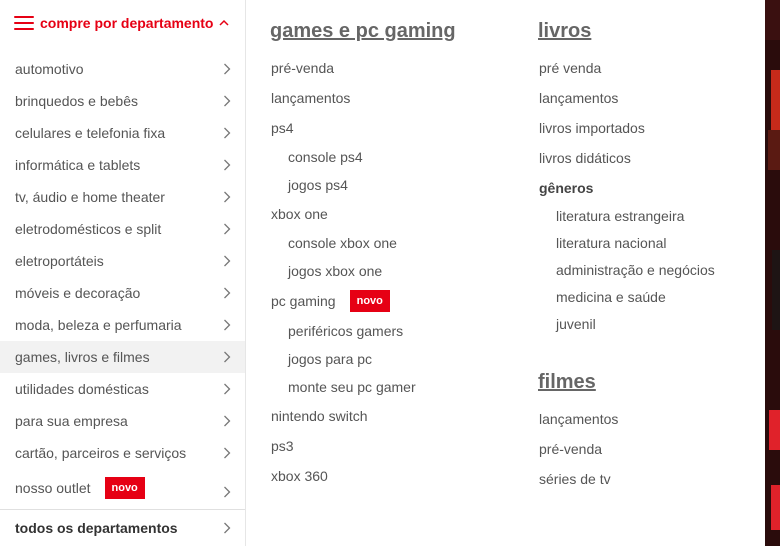 The height and width of the screenshot is (546, 780). Describe the element at coordinates (649, 158) in the screenshot. I see `link-livros-didaticos: livros didáticos` at that location.